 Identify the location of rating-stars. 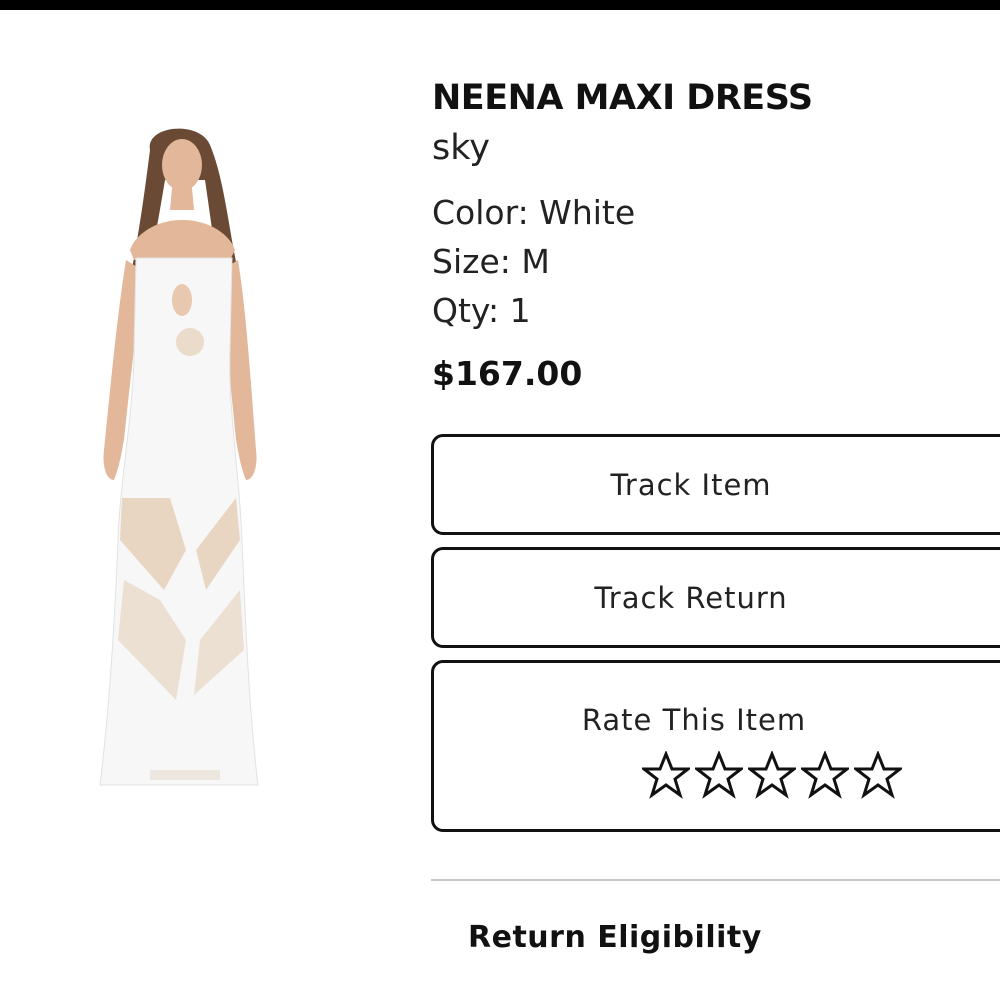
(772, 775).